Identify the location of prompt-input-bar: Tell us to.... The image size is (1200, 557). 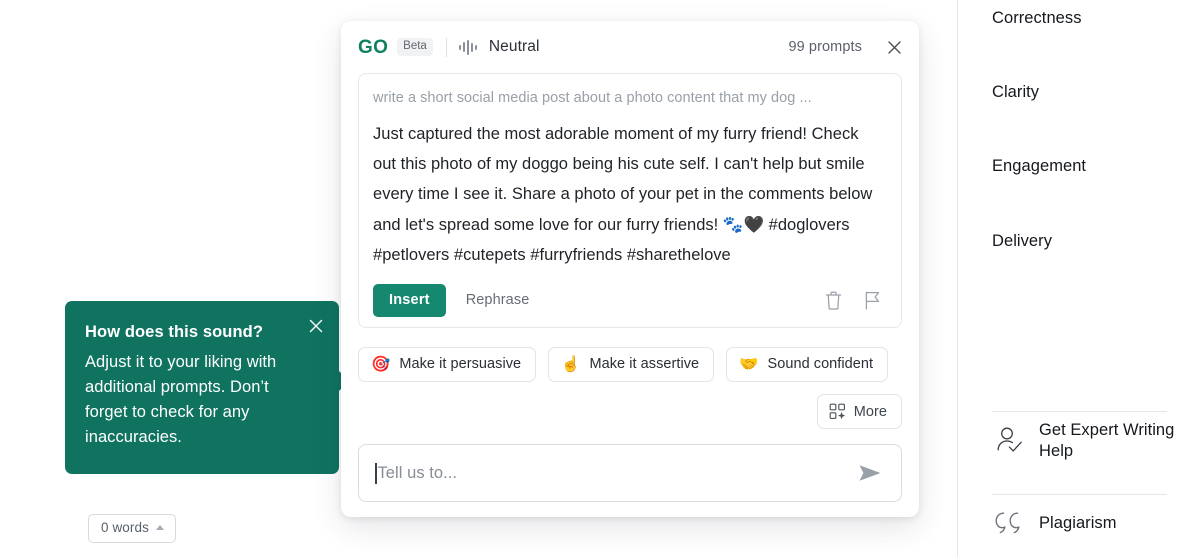
(630, 473).